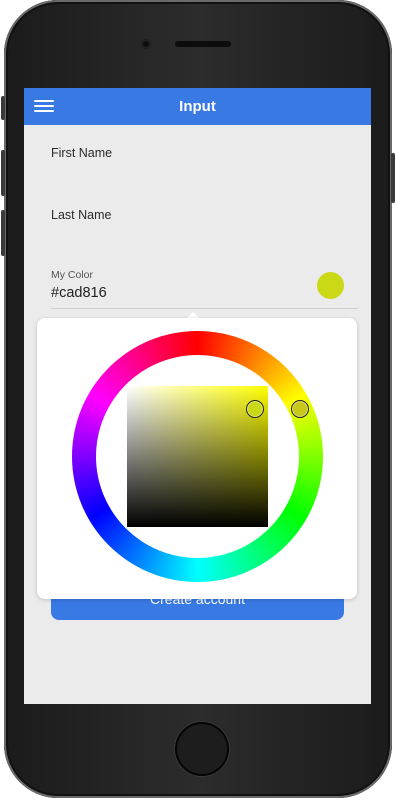  Describe the element at coordinates (81, 153) in the screenshot. I see `first-name-field: First Name` at that location.